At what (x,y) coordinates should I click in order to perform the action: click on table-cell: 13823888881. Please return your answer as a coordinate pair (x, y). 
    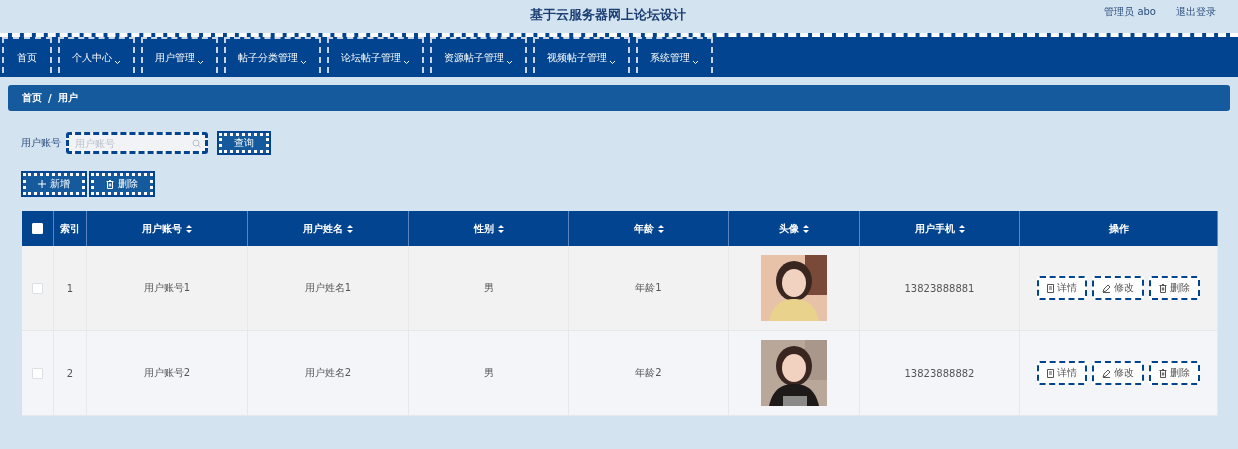
    Looking at the image, I should click on (940, 288).